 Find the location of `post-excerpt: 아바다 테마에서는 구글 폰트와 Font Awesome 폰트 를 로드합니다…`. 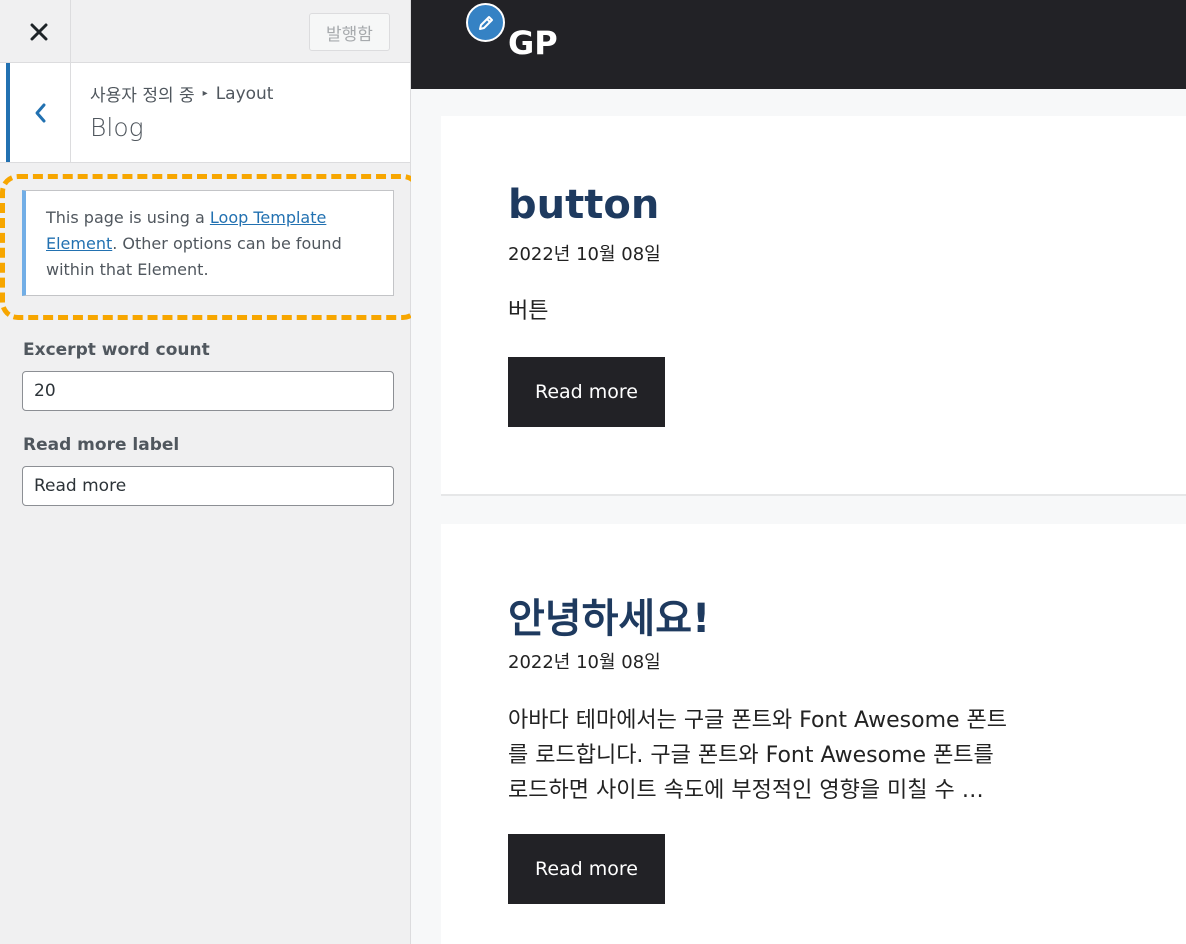

post-excerpt: 아바다 테마에서는 구글 폰트와 Font Awesome 폰트 를 로드합니다… is located at coordinates (757, 755).